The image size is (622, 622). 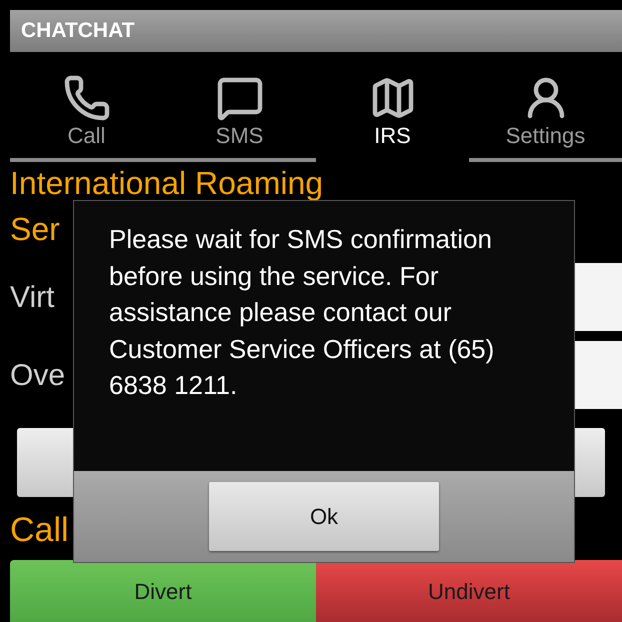 What do you see at coordinates (163, 591) in the screenshot?
I see `positive-action-button: Divert` at bounding box center [163, 591].